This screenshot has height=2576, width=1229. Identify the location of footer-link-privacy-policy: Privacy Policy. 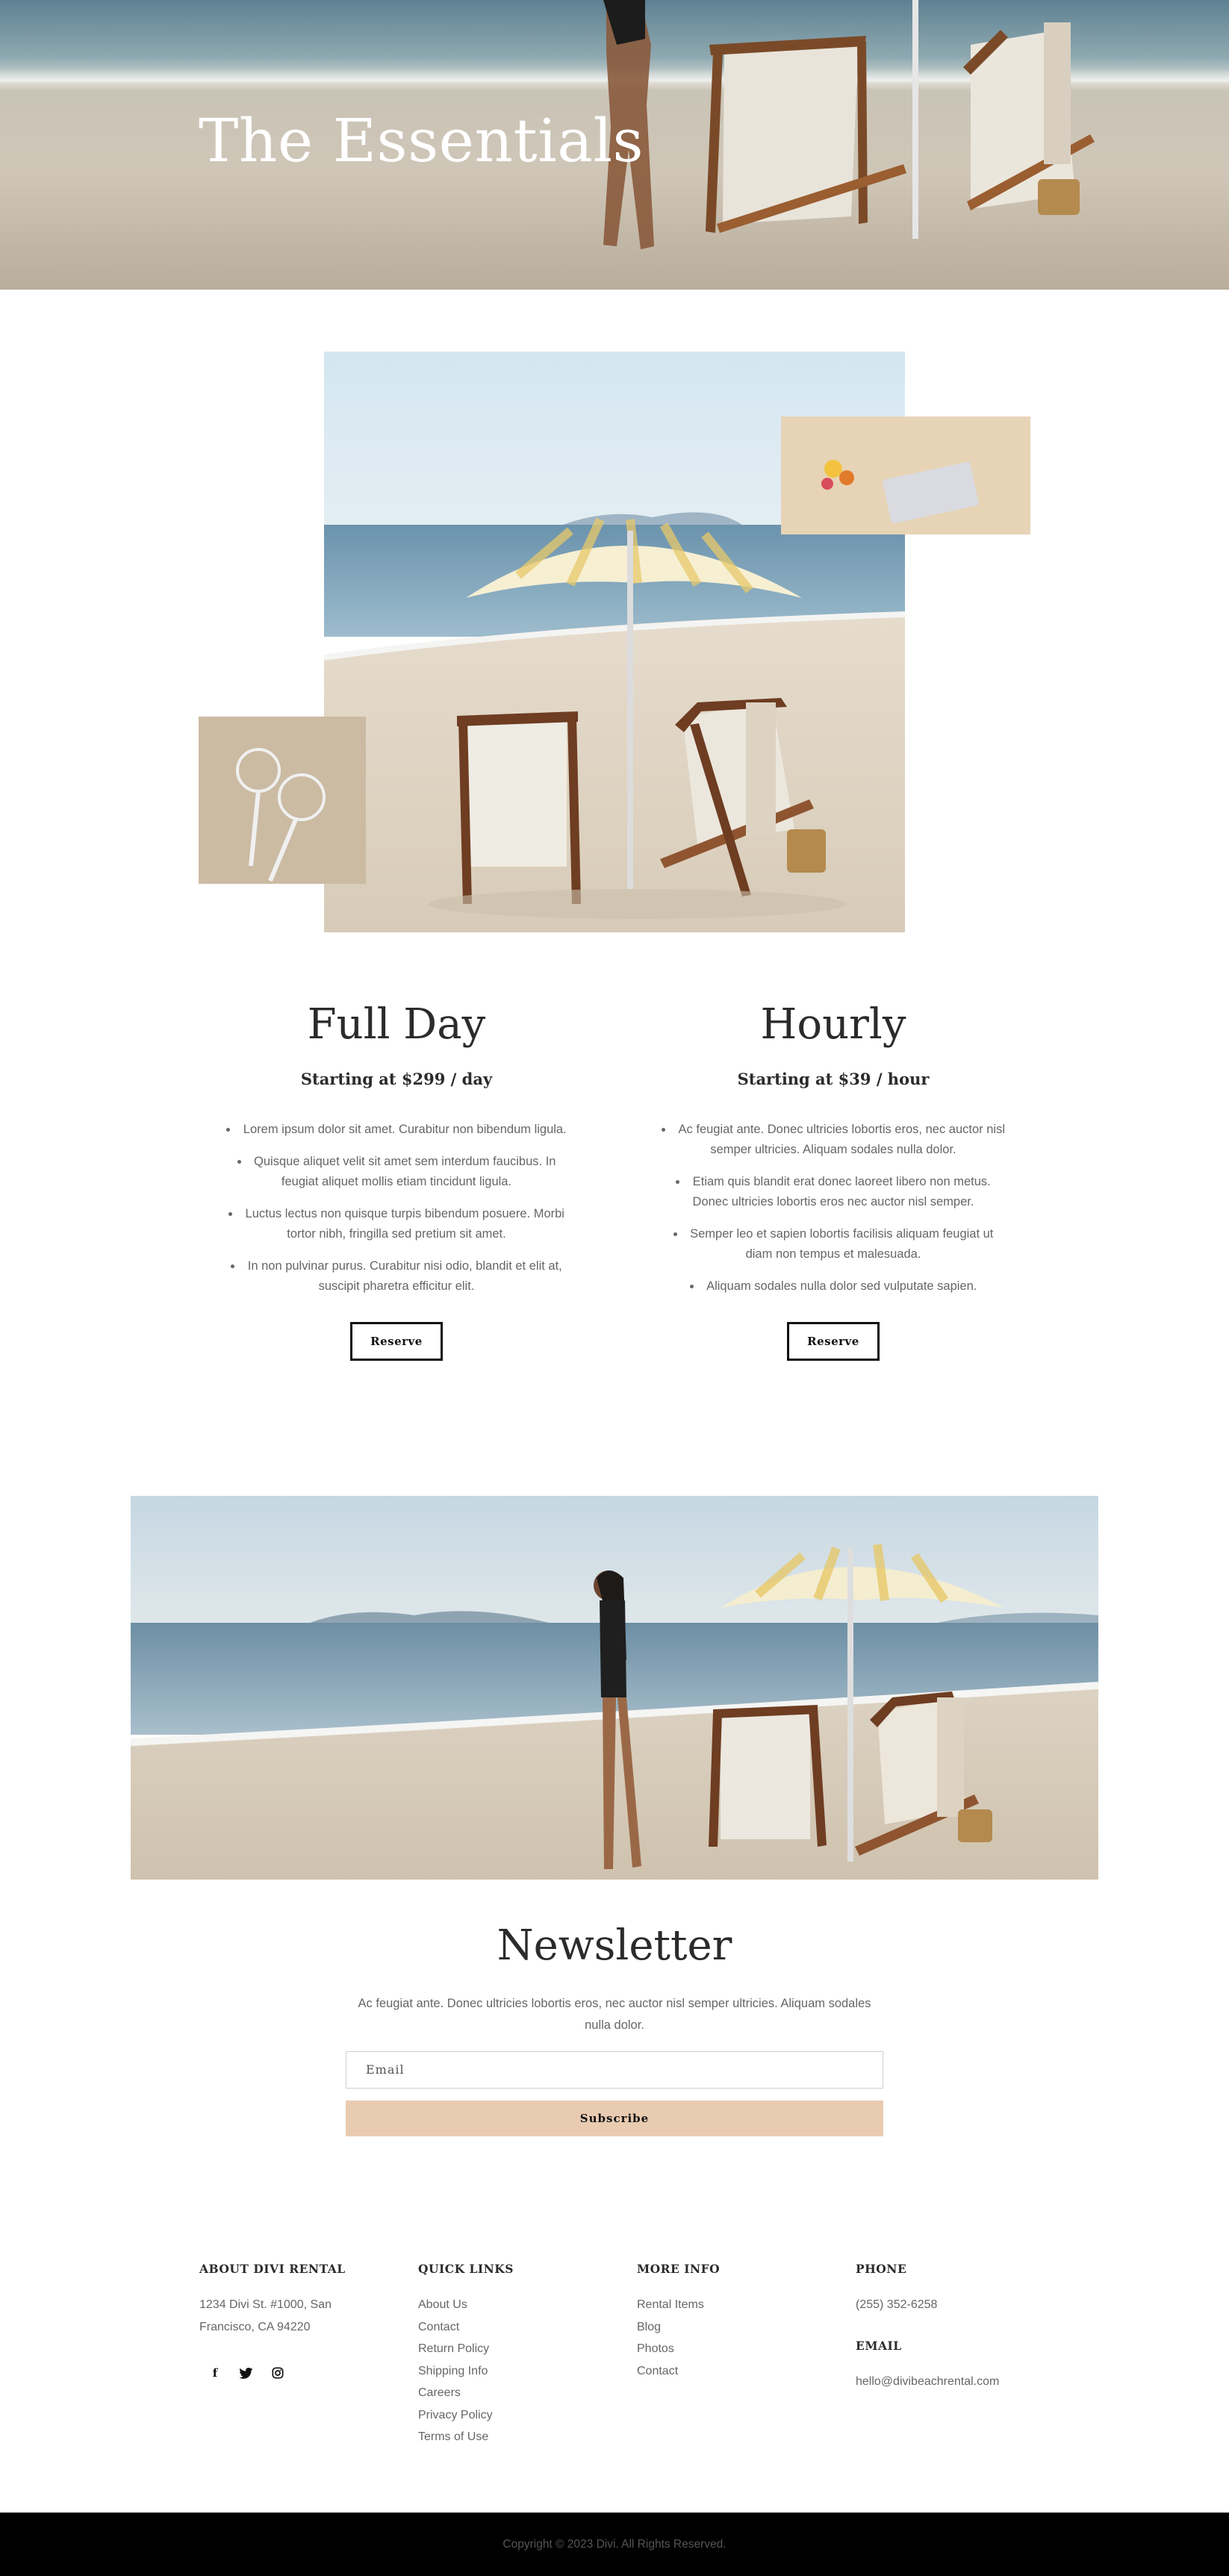
(515, 2415).